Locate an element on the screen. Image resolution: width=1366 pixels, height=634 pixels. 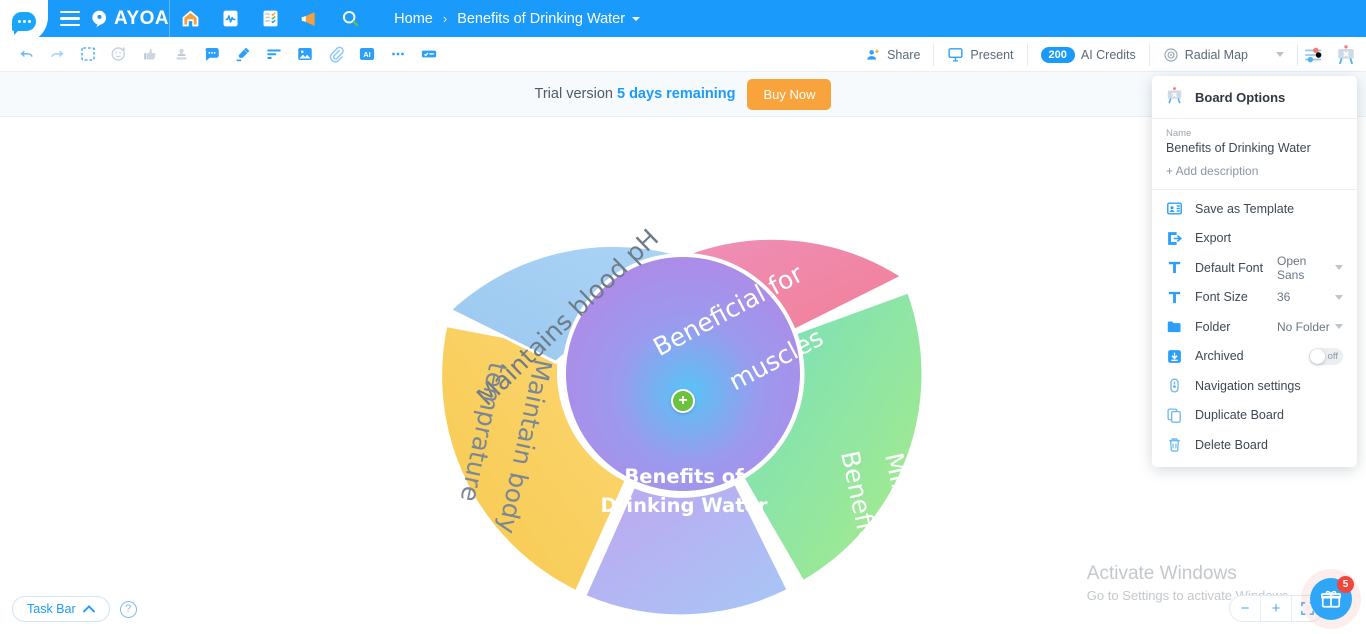
settings-sliders-icon is located at coordinates (1314, 55).